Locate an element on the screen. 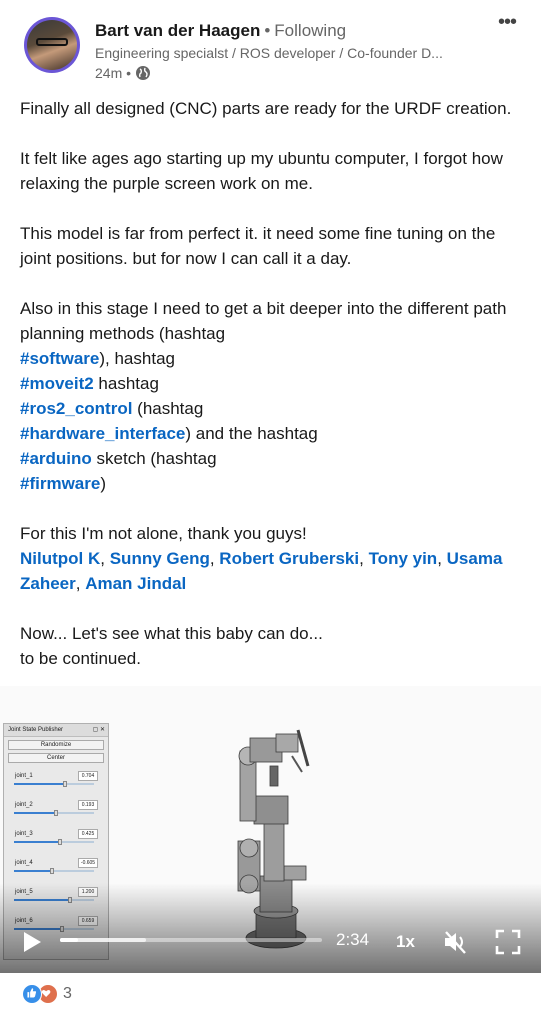 The height and width of the screenshot is (1009, 541). progress-bar is located at coordinates (191, 940).